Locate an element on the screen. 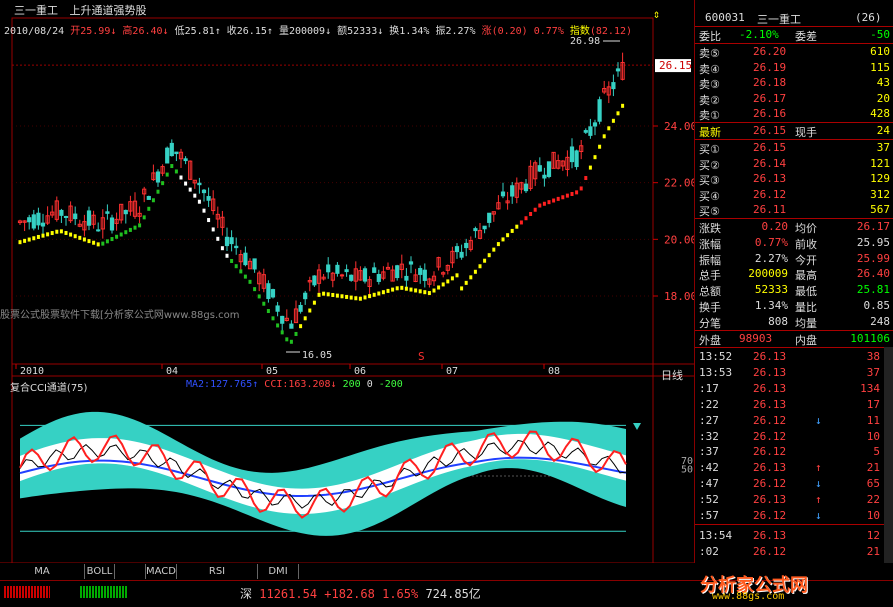 The width and height of the screenshot is (893, 607). tick-time: :22 is located at coordinates (709, 404).